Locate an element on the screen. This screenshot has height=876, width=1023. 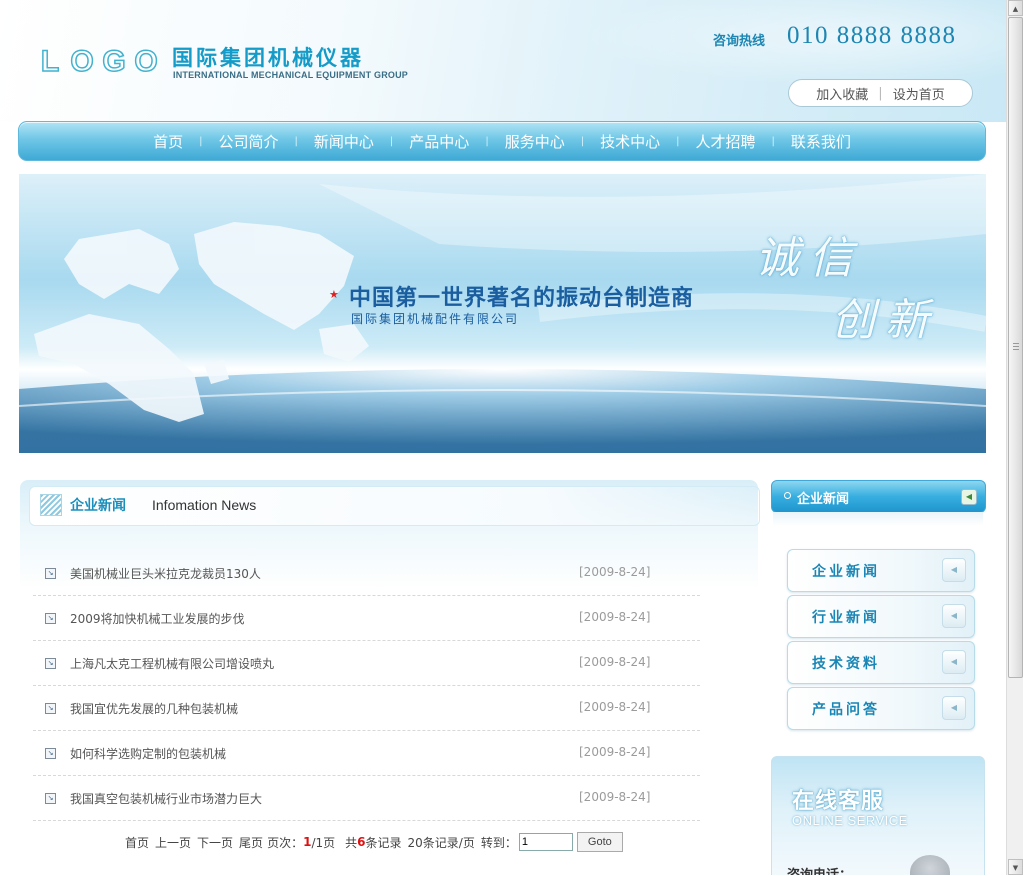
logo is located at coordinates (98, 62).